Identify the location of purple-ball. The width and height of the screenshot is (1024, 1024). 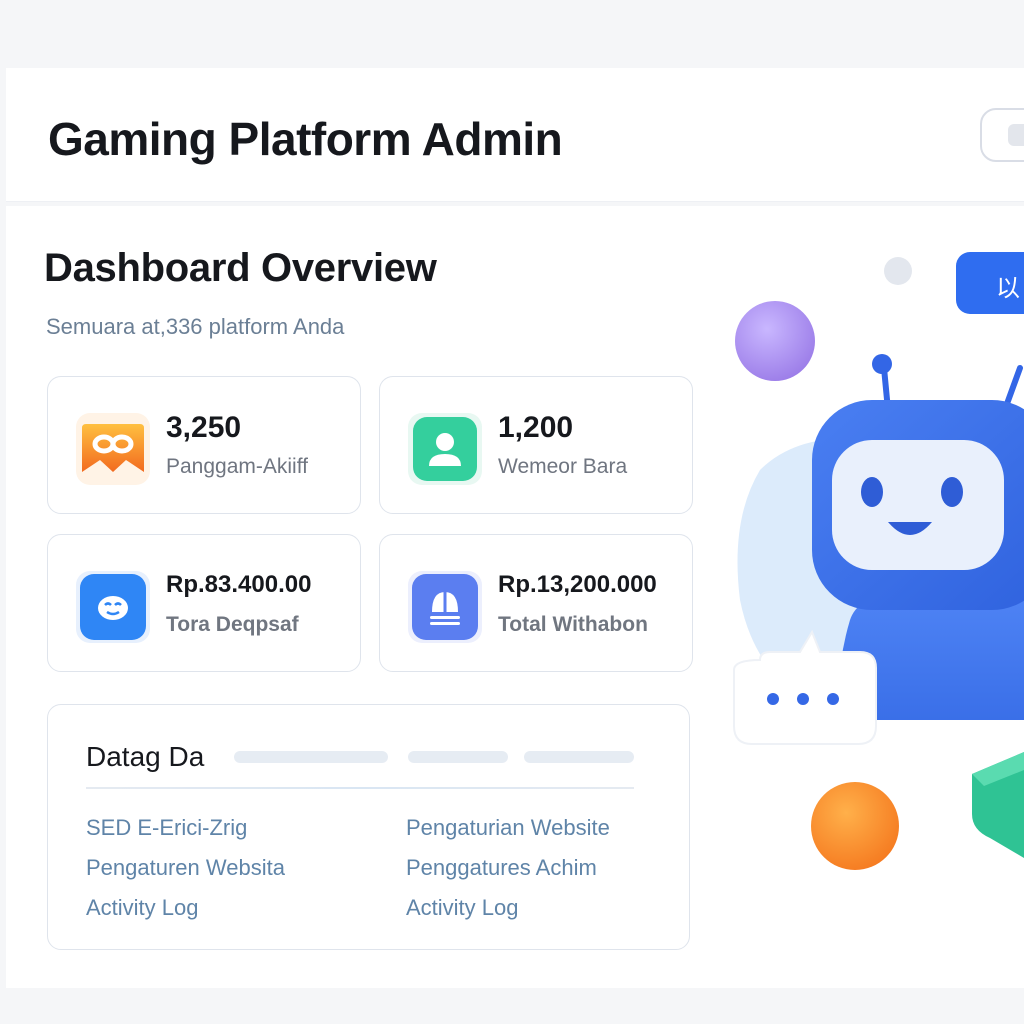
(775, 341).